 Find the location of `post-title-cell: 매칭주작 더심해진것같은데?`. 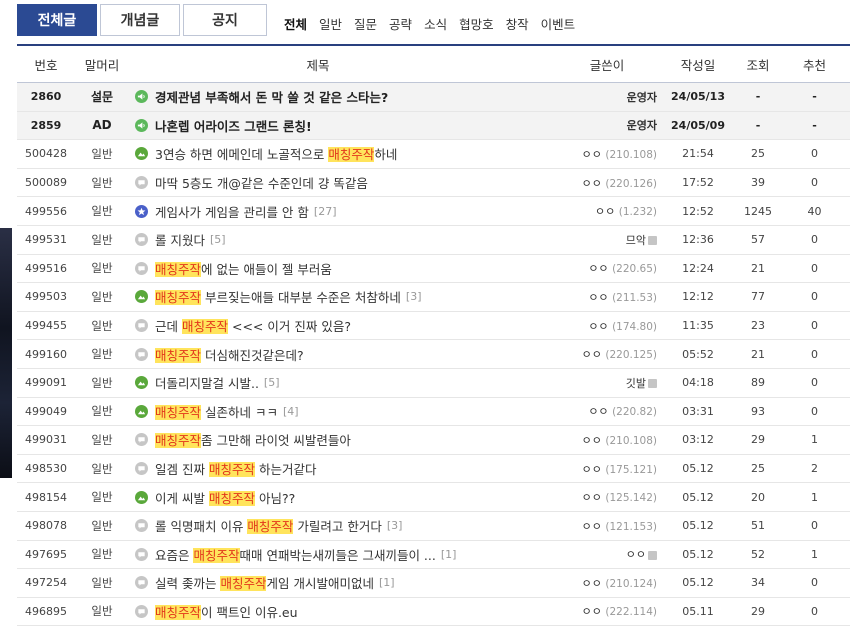

post-title-cell: 매칭주작 더심해진것같은데? is located at coordinates (318, 354).